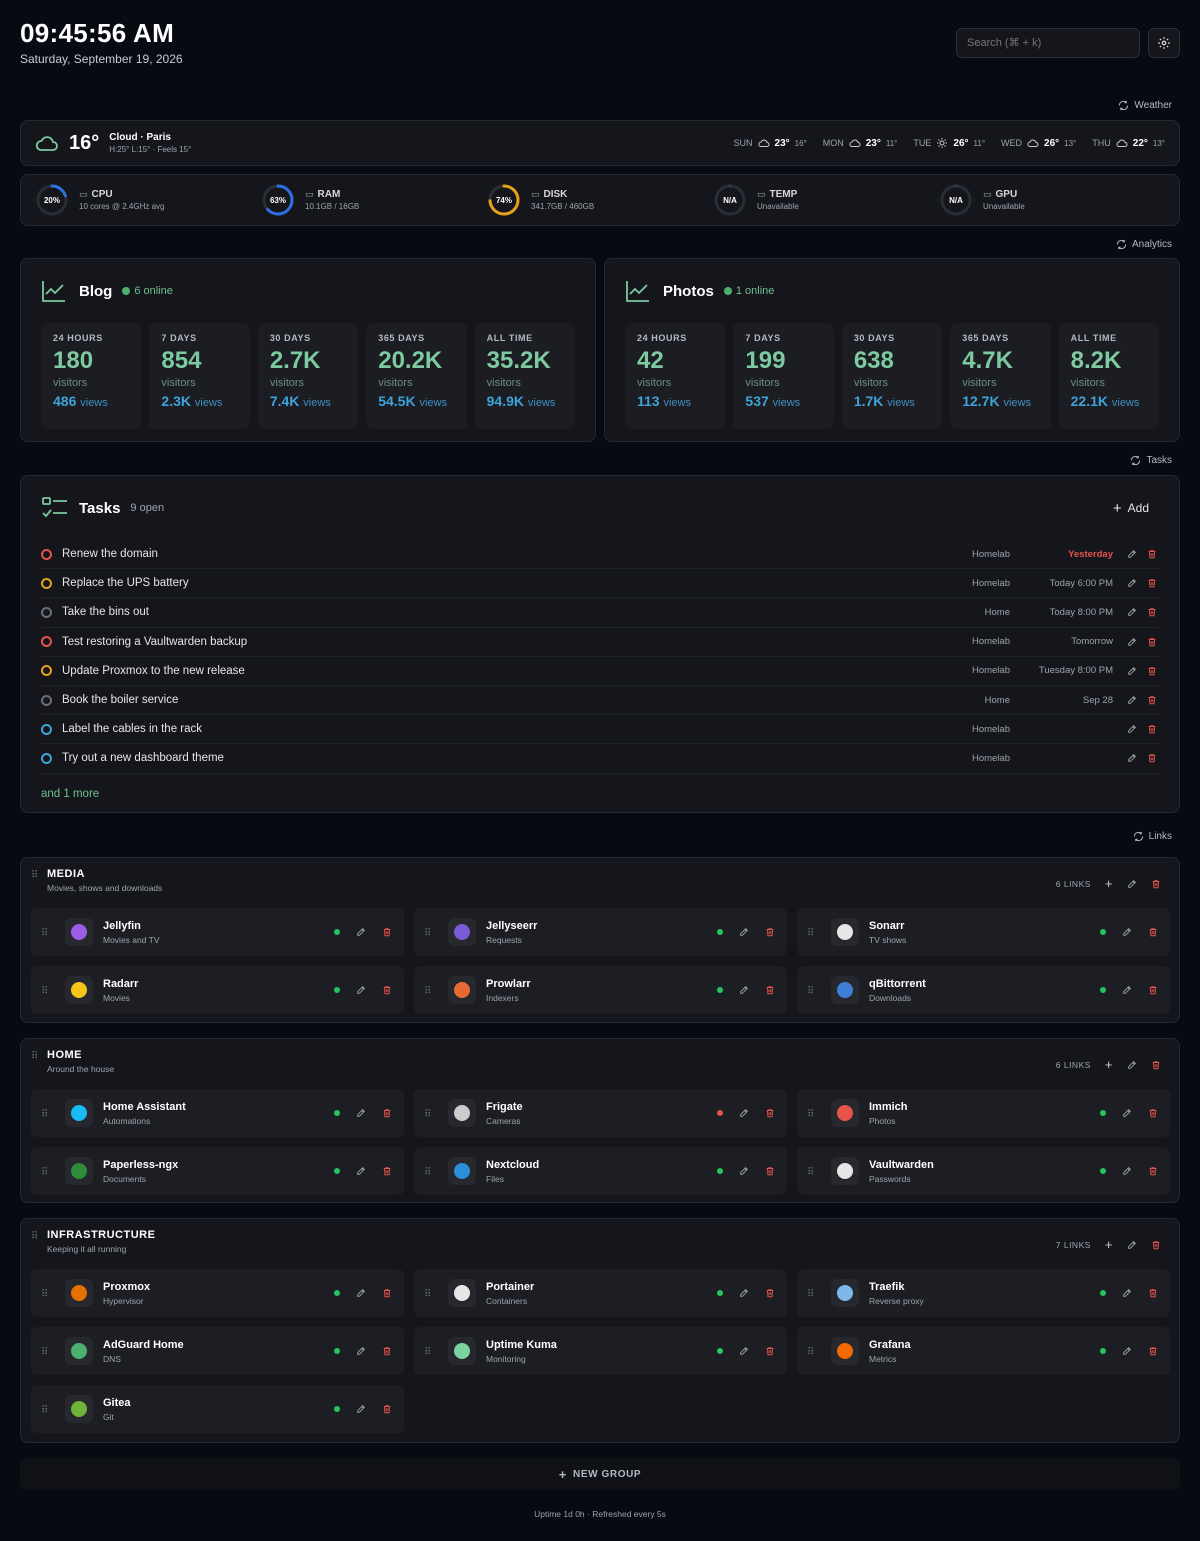  What do you see at coordinates (600, 1171) in the screenshot?
I see `link-card: ⠿ Nextcloud Files` at bounding box center [600, 1171].